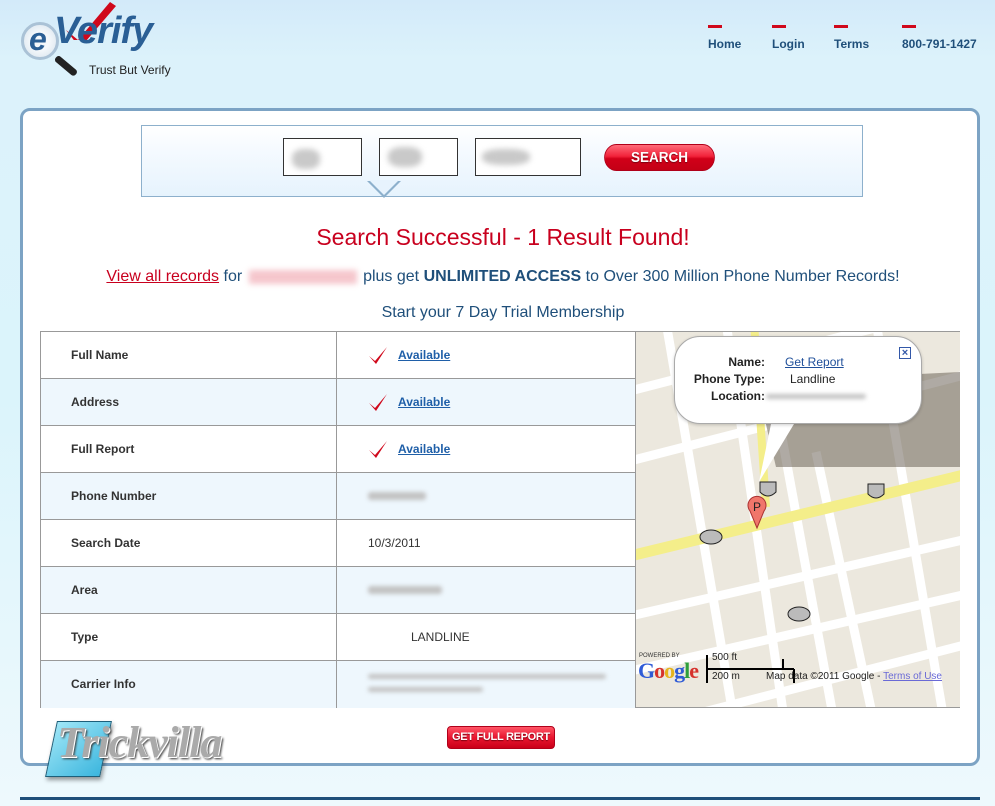 This screenshot has width=995, height=806. What do you see at coordinates (338, 355) in the screenshot?
I see `table-row: Full Name Available` at bounding box center [338, 355].